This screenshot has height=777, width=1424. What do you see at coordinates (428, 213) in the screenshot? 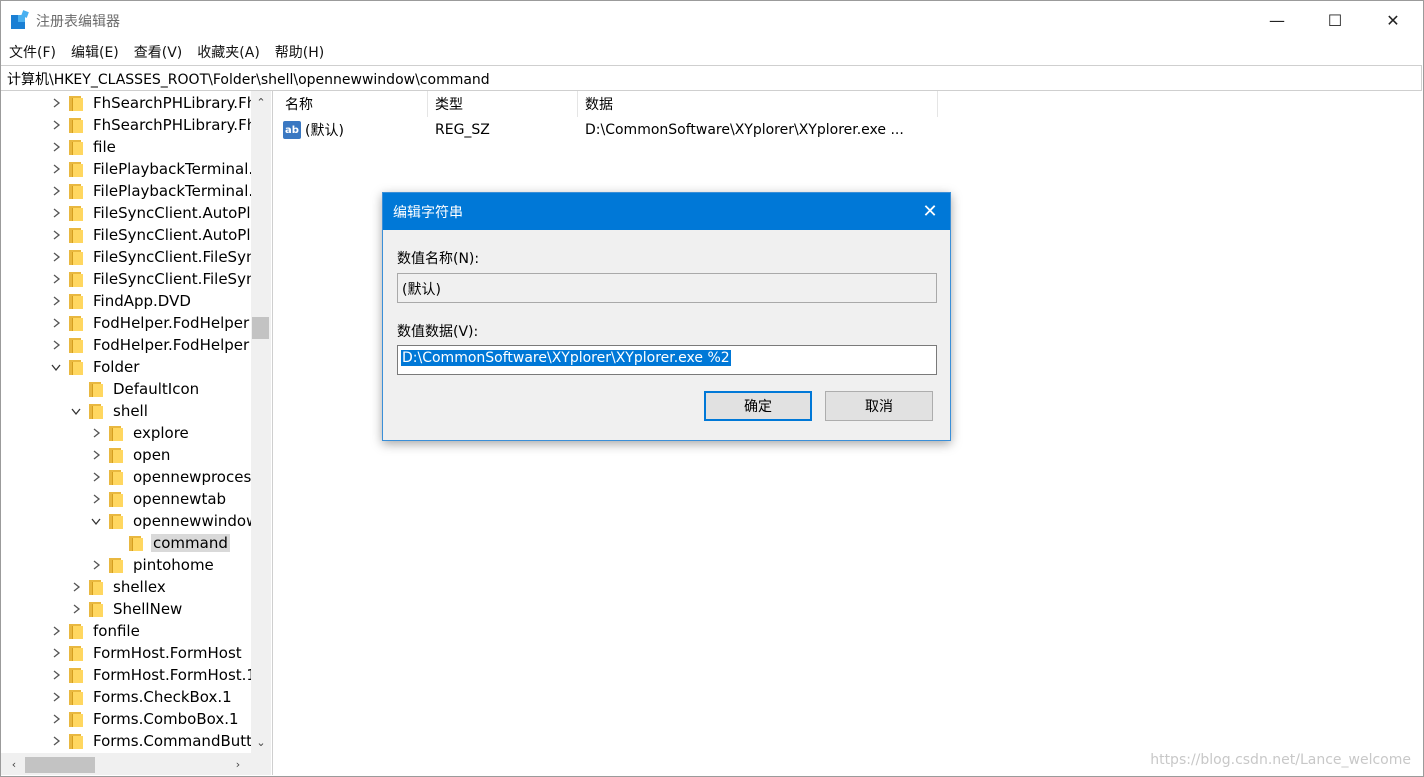
I see `dialog-title: 编辑字符串` at bounding box center [428, 213].